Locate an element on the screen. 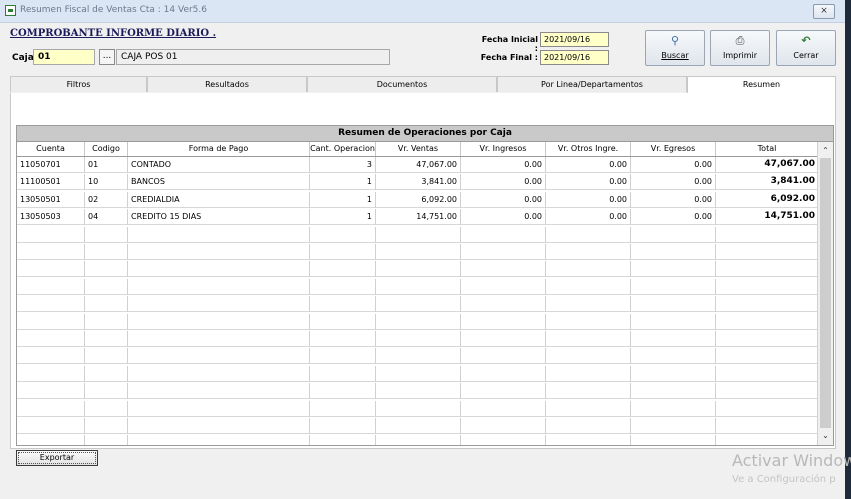 The image size is (851, 499). buscar-button: ⚲ Buscar is located at coordinates (675, 48).